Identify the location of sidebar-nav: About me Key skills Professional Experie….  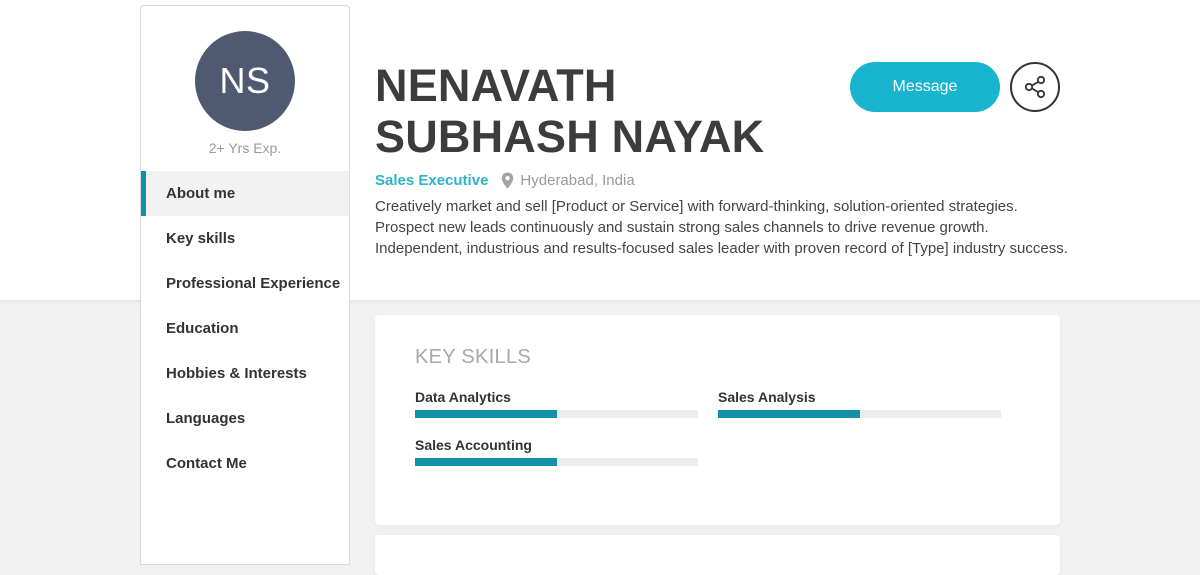
(245, 328).